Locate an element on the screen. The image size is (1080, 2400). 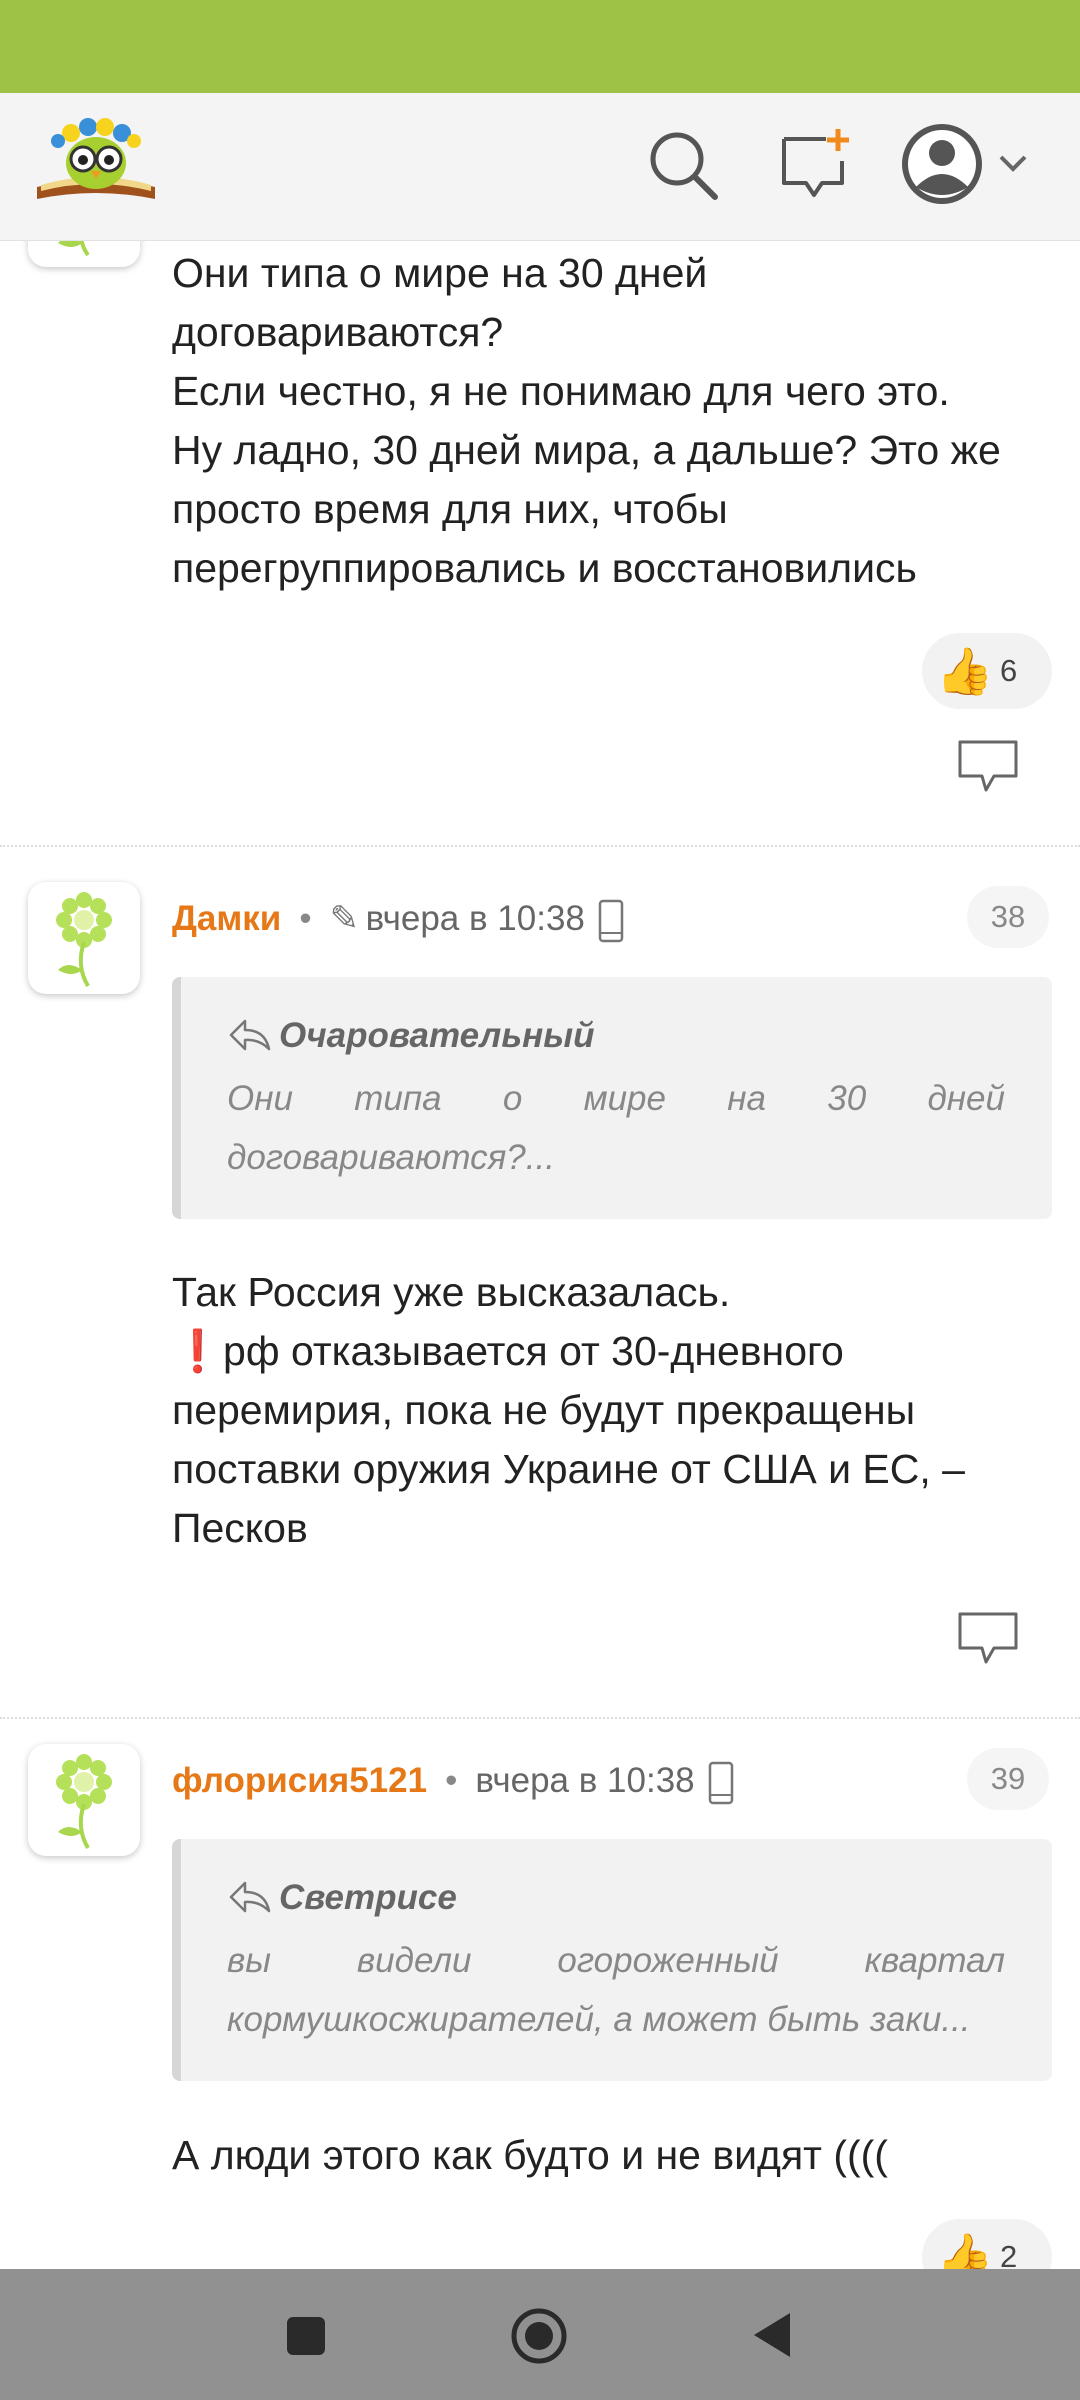
quote-header: Светрисе is located at coordinates (342, 1898).